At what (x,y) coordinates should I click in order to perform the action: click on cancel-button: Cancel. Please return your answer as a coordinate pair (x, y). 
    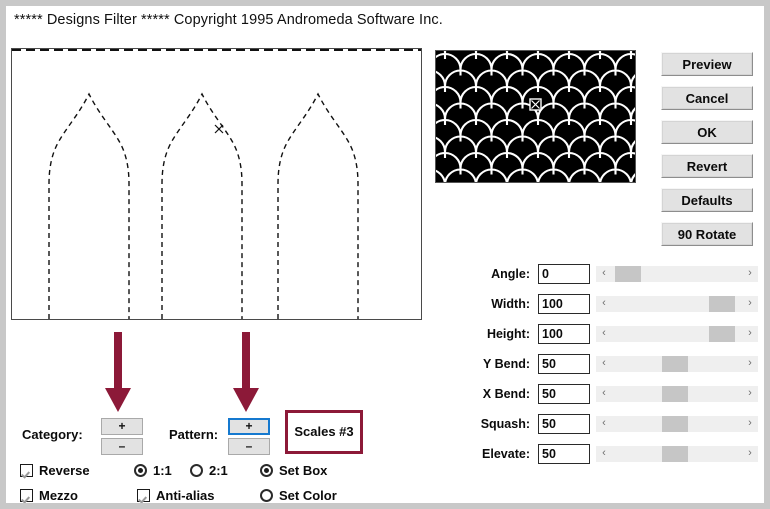
    Looking at the image, I should click on (707, 98).